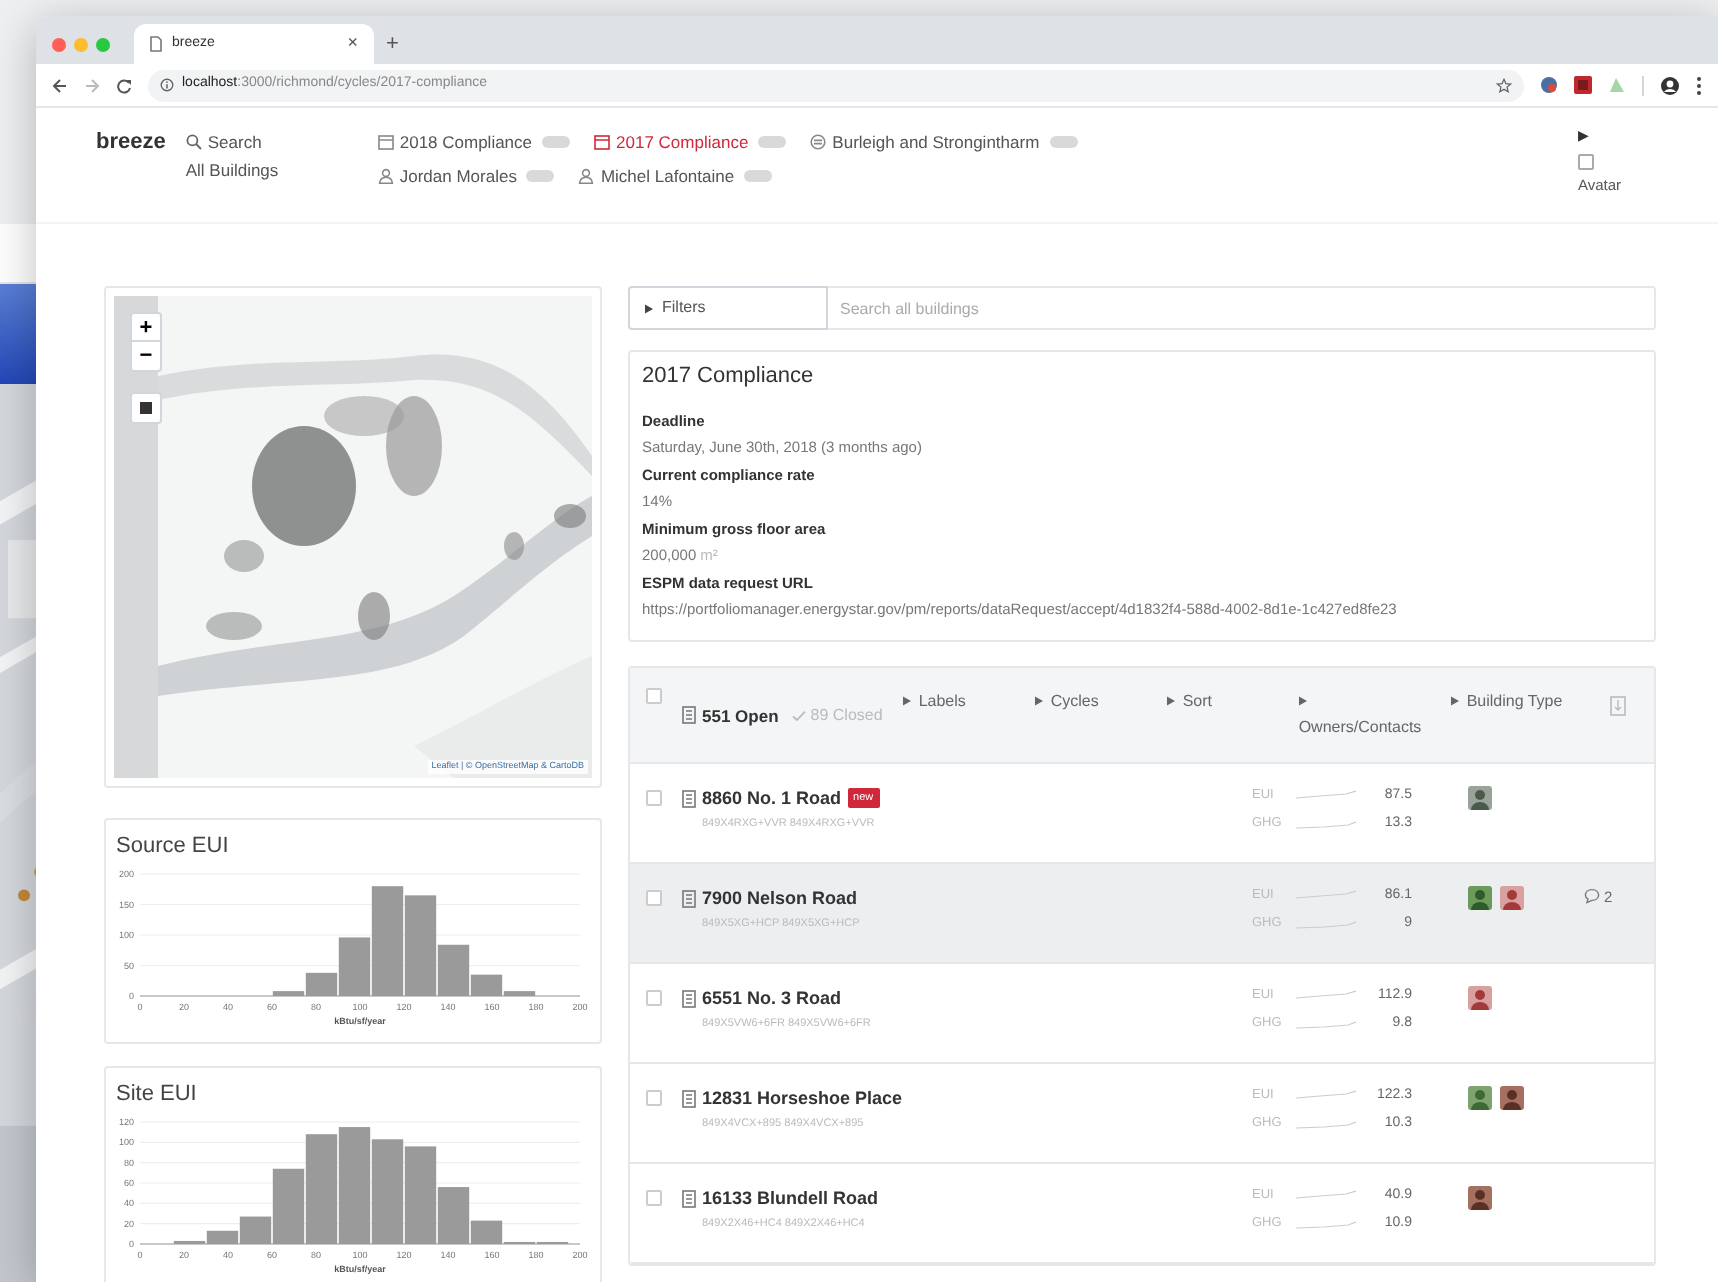 Image resolution: width=1718 pixels, height=1282 pixels. Describe the element at coordinates (92, 85) in the screenshot. I see `forward-icon` at that location.